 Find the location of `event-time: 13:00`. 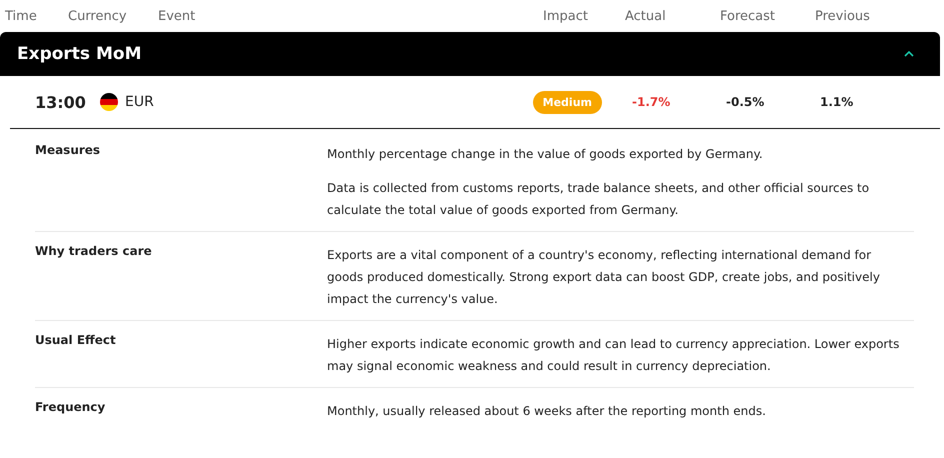

event-time: 13:00 is located at coordinates (61, 102).